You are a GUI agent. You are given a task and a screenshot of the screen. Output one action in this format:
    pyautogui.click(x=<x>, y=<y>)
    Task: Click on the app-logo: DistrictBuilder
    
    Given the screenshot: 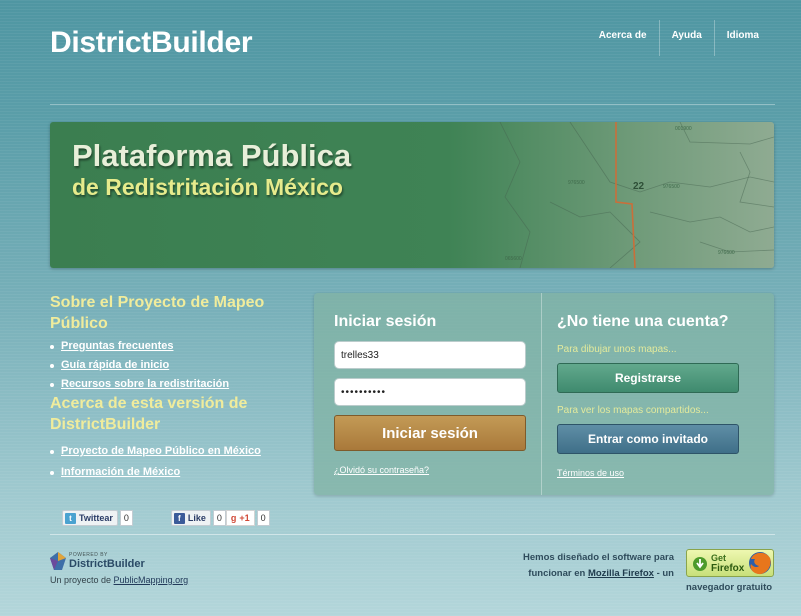 What is the action you would take?
    pyautogui.click(x=151, y=43)
    